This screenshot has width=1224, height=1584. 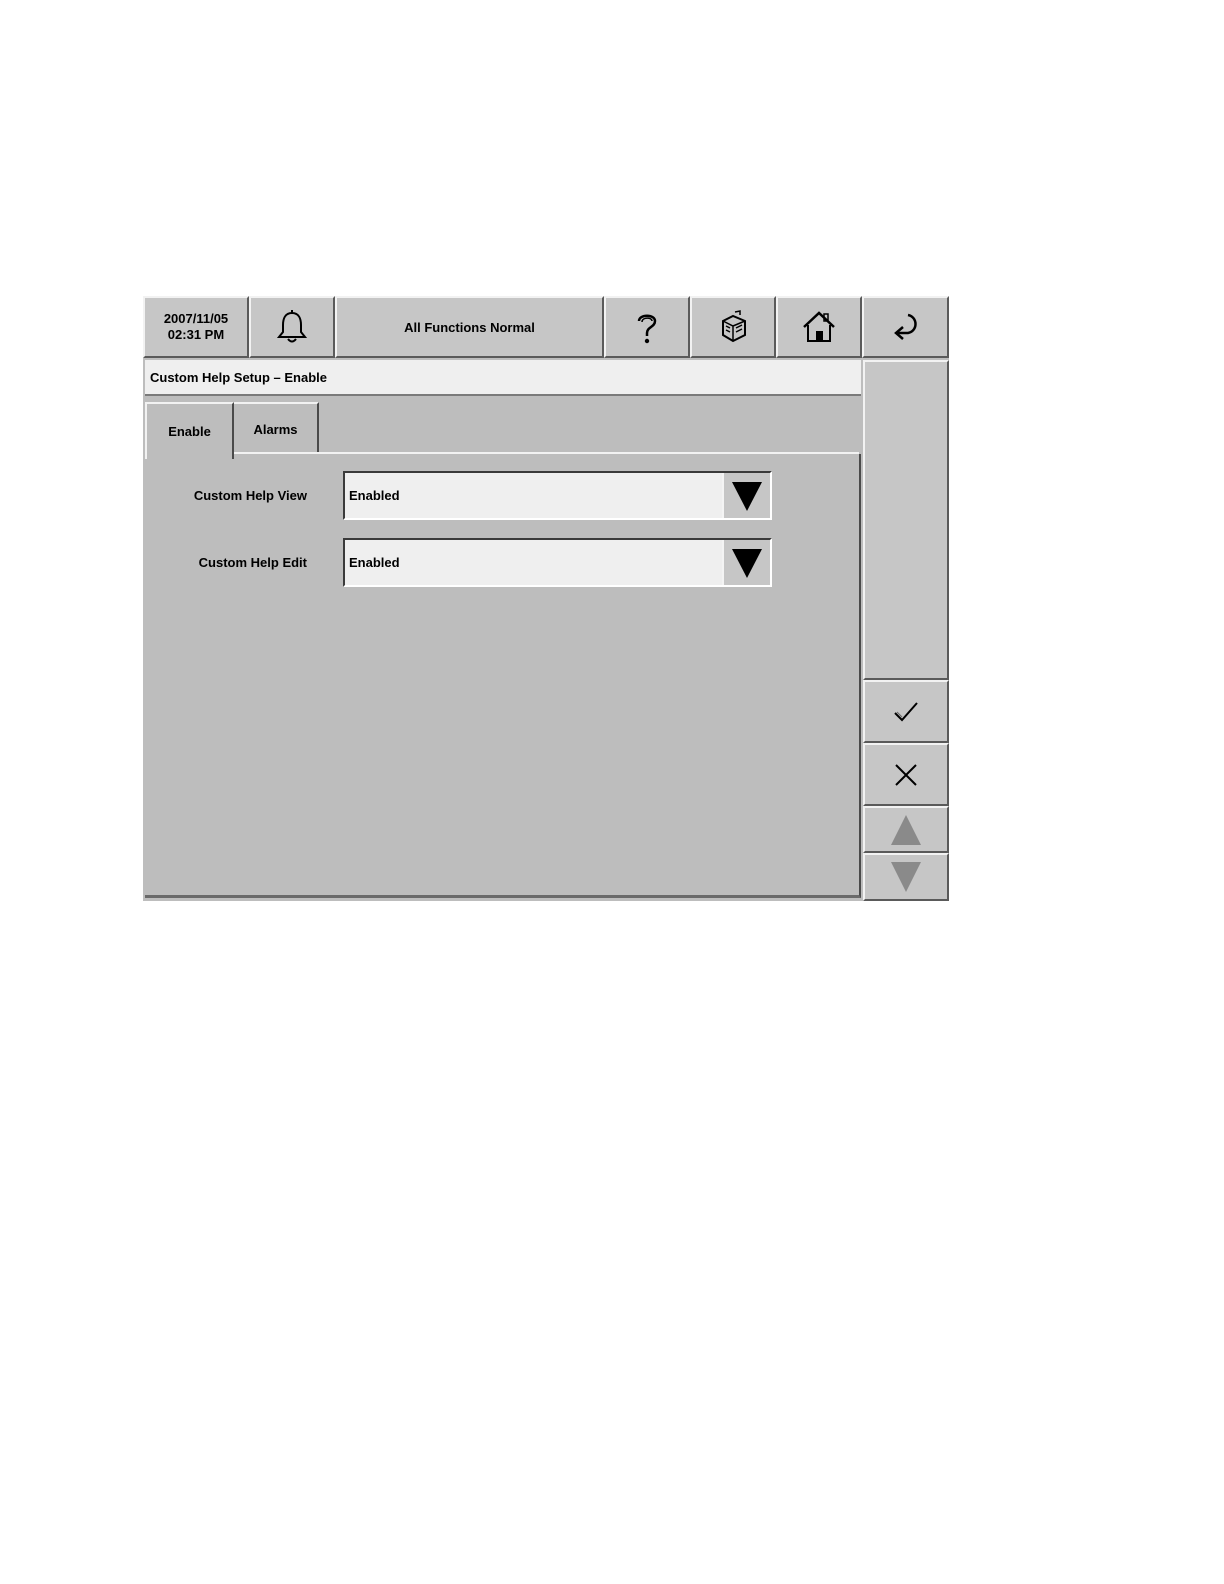 I want to click on scroll-up-button, so click(x=906, y=829).